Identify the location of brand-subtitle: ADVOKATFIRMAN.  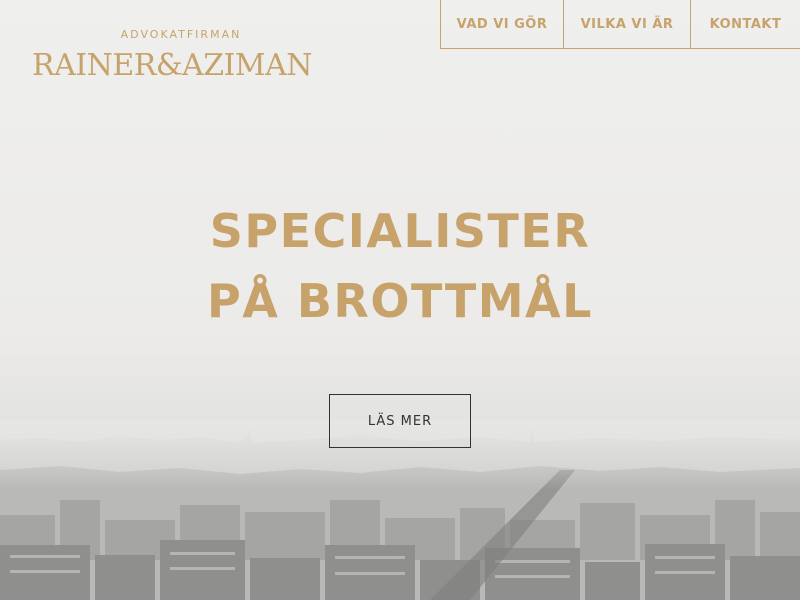
(181, 34).